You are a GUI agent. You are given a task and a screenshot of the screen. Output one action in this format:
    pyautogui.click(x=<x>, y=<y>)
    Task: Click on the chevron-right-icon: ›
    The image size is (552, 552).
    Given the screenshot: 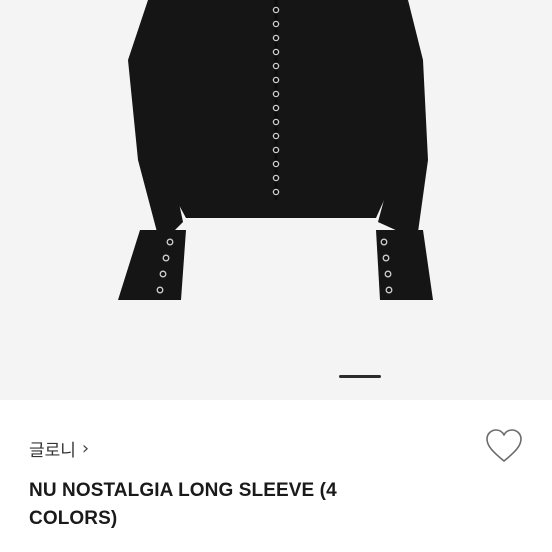 What is the action you would take?
    pyautogui.click(x=85, y=448)
    